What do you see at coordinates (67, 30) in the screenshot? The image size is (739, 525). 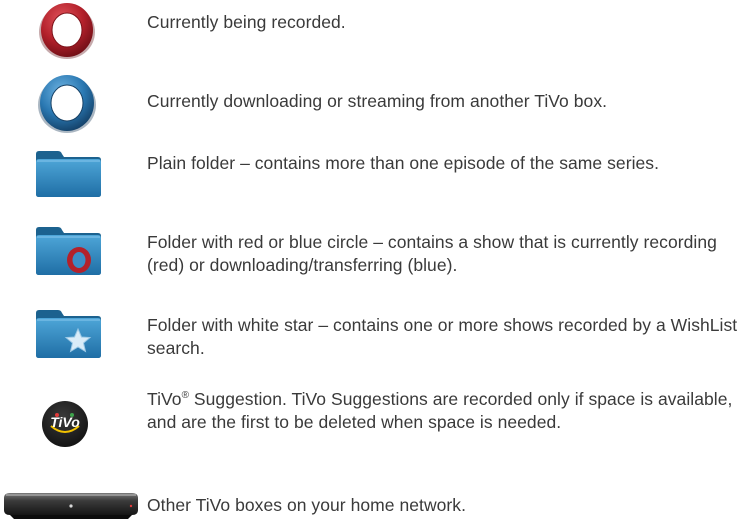 I see `red-recording-circle-icon` at bounding box center [67, 30].